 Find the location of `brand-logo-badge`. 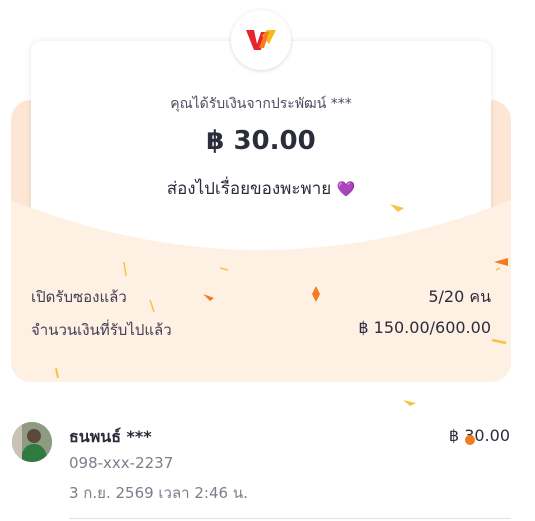

brand-logo-badge is located at coordinates (261, 40).